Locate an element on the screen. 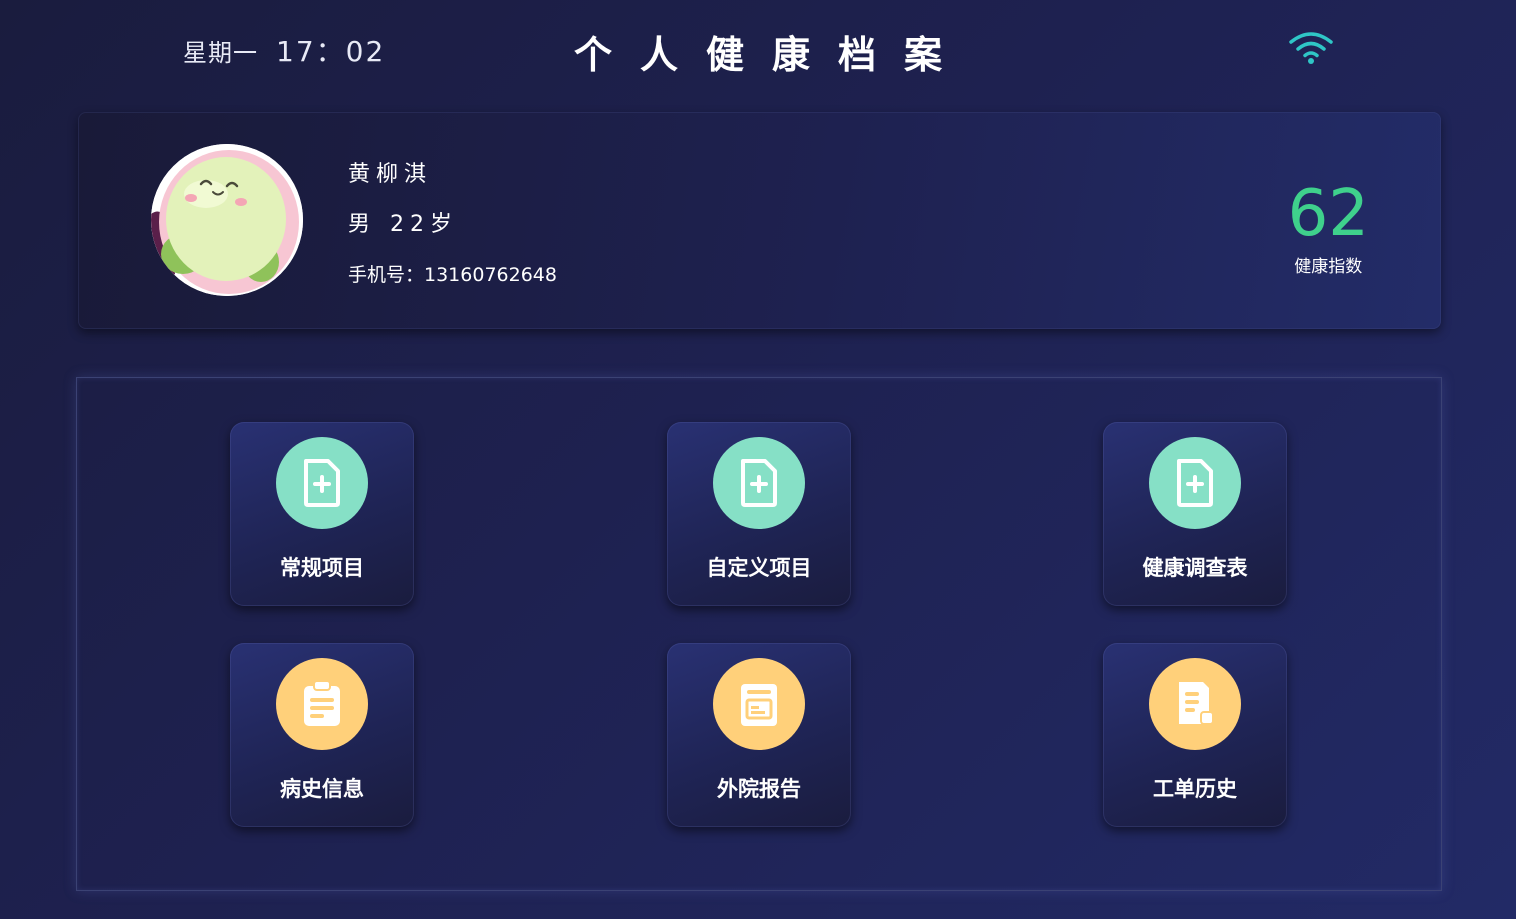 This screenshot has height=919, width=1516. profile-info: 黄柳淇 男 22岁 手机号：13160762648 is located at coordinates (452, 221).